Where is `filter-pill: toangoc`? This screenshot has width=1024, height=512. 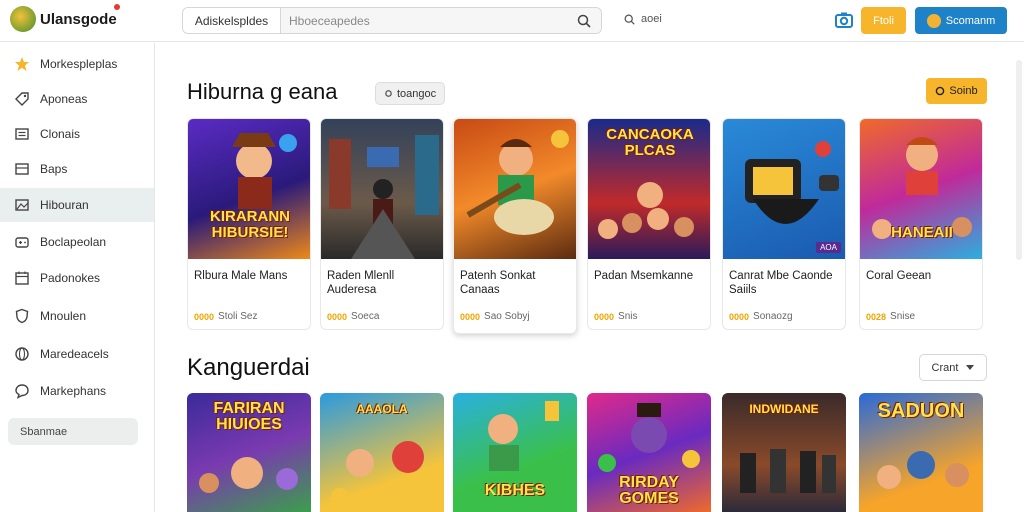
filter-pill: toangoc is located at coordinates (410, 93).